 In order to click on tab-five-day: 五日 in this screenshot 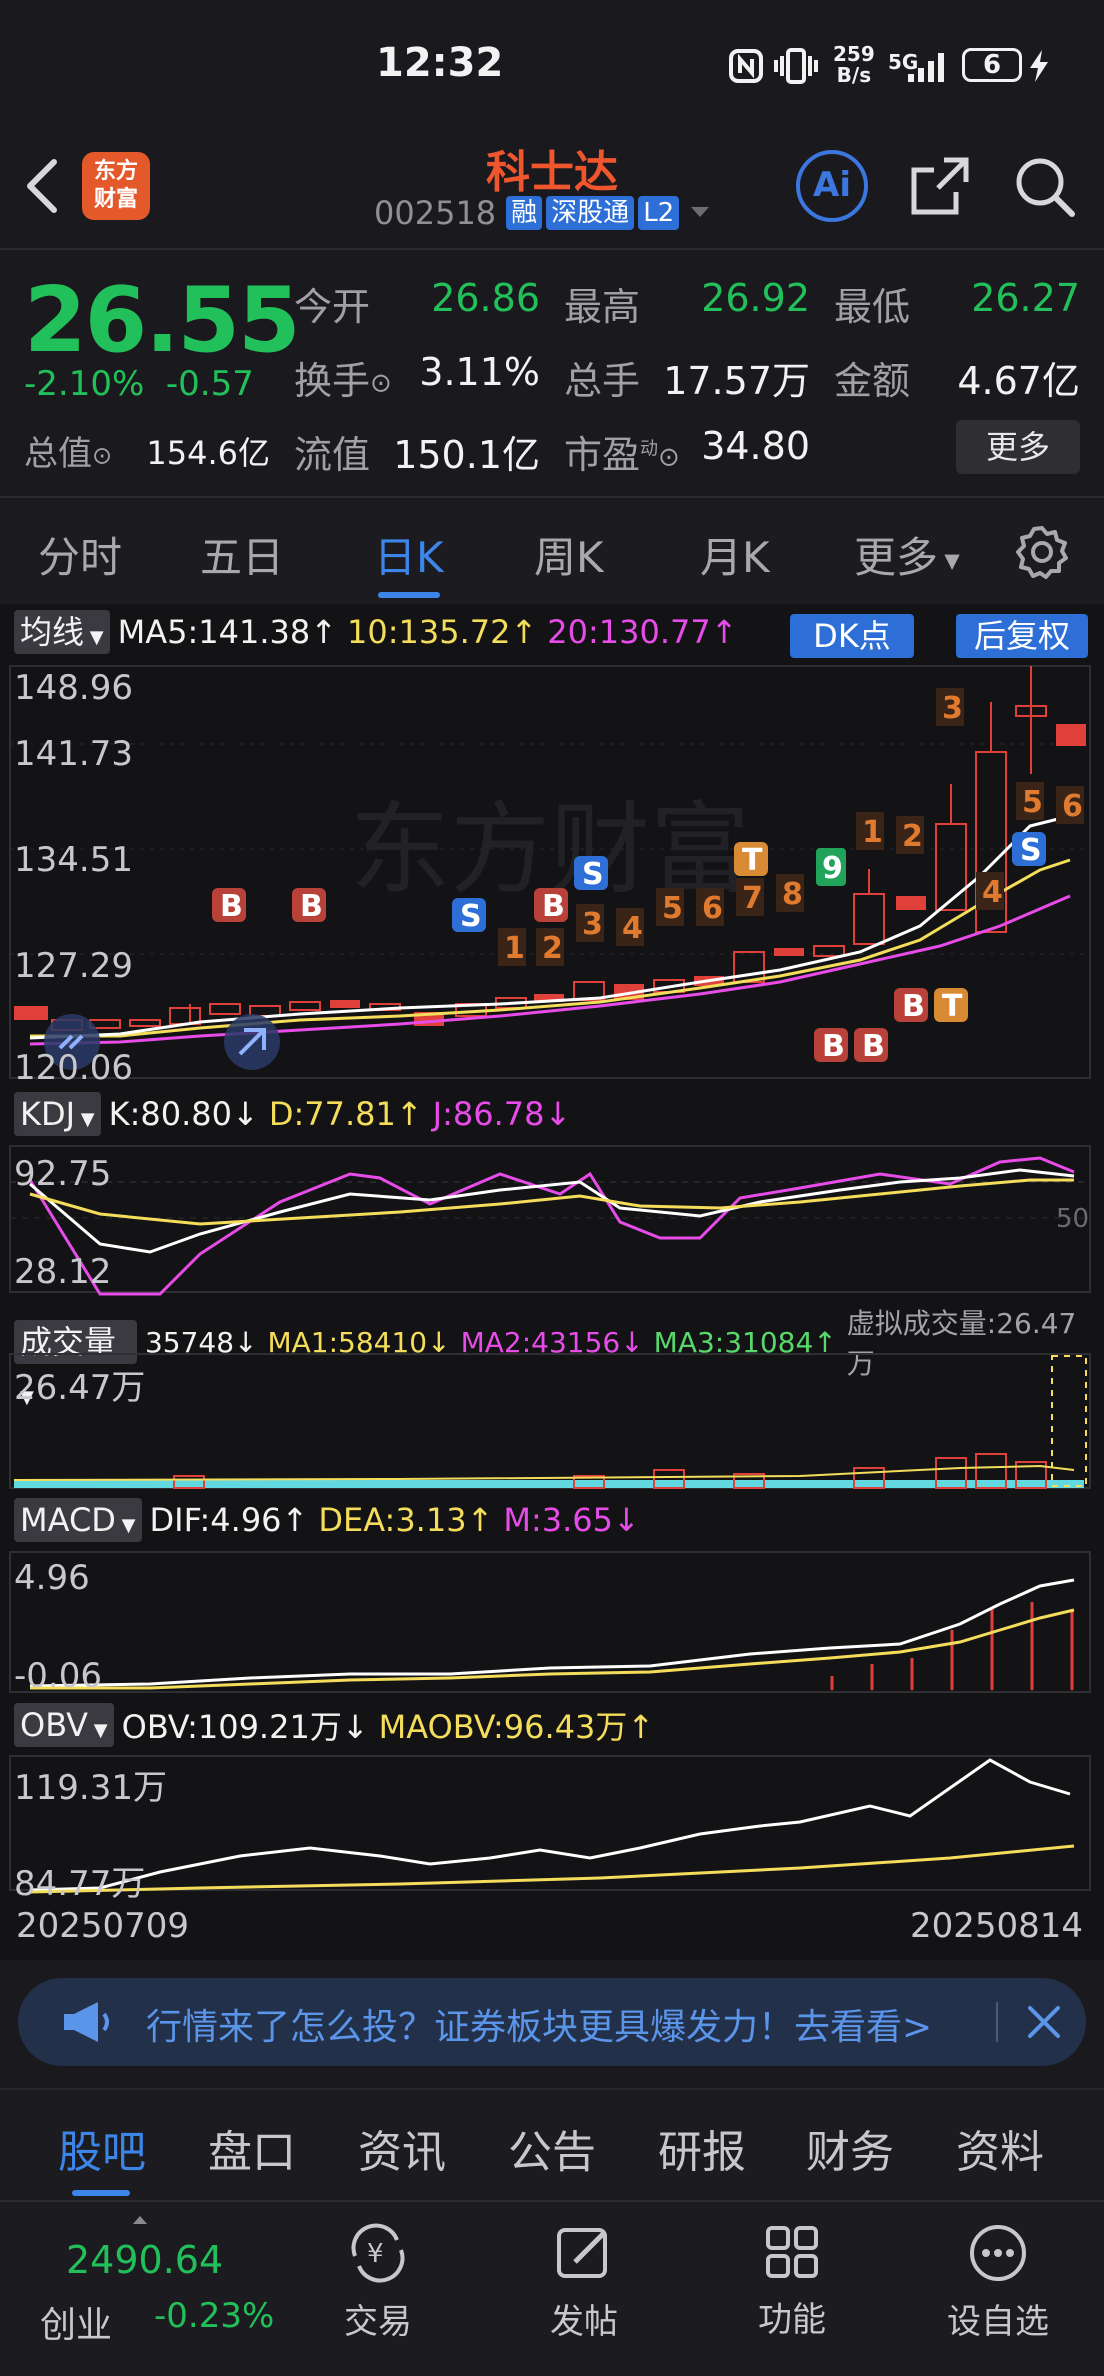, I will do `click(242, 554)`.